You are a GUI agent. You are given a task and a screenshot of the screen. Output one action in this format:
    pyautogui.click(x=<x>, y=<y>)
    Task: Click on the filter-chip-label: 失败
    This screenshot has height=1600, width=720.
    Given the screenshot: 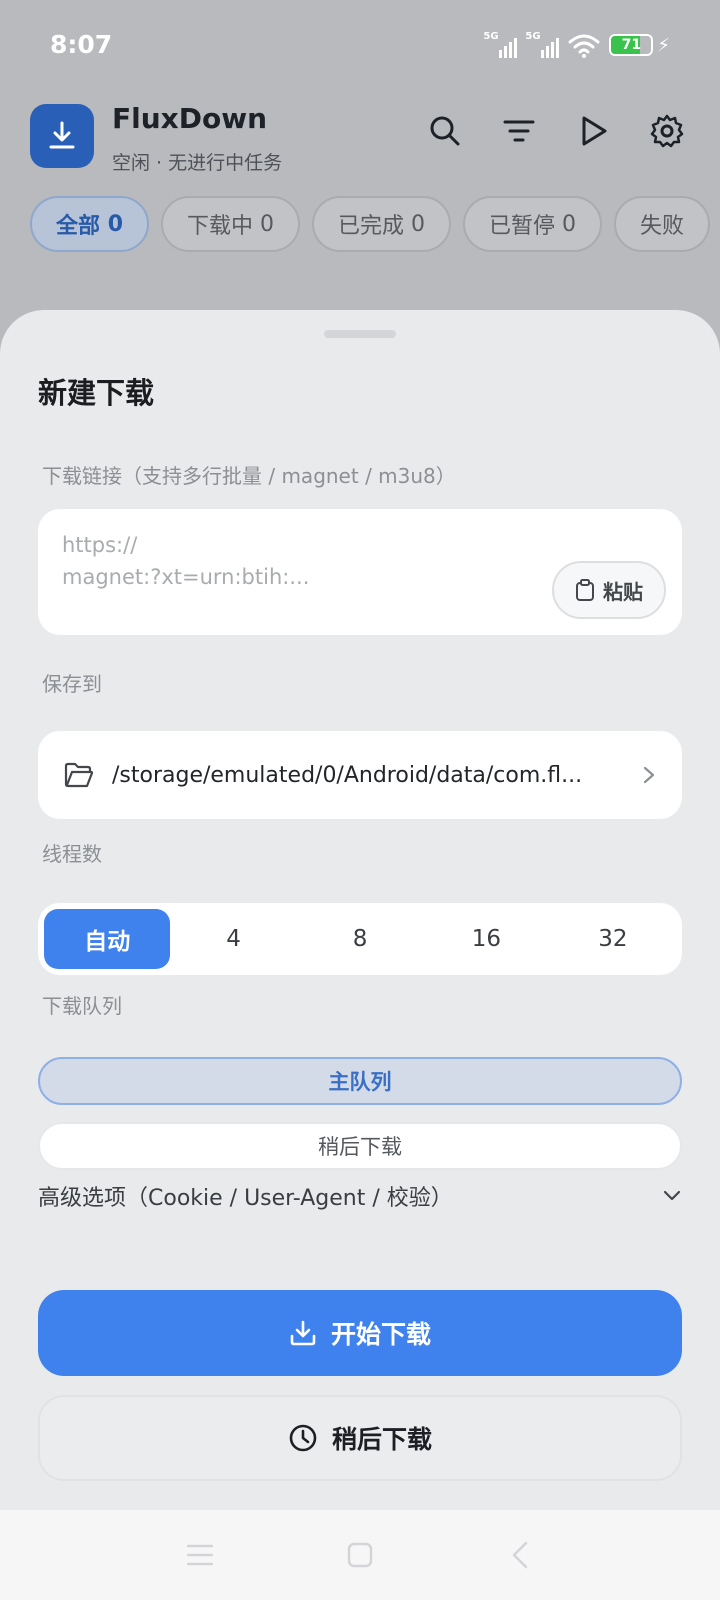 What is the action you would take?
    pyautogui.click(x=662, y=226)
    